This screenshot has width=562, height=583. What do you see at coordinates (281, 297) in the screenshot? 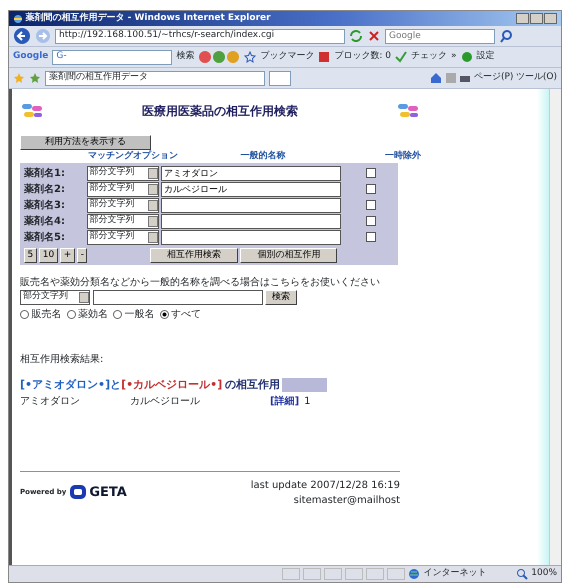
I see `lookup-search-button: 検索` at bounding box center [281, 297].